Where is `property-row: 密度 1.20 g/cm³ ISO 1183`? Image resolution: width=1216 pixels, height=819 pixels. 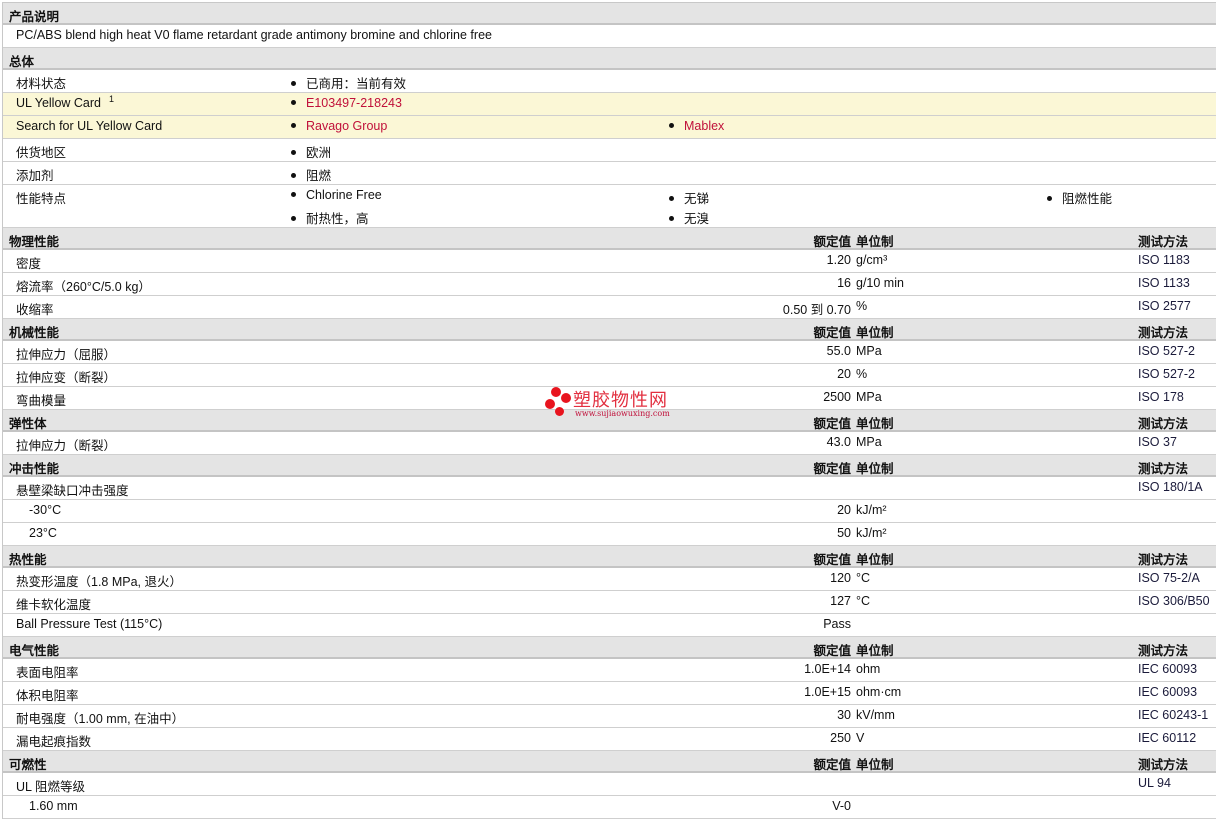
property-row: 密度 1.20 g/cm³ ISO 1183 is located at coordinates (609, 261).